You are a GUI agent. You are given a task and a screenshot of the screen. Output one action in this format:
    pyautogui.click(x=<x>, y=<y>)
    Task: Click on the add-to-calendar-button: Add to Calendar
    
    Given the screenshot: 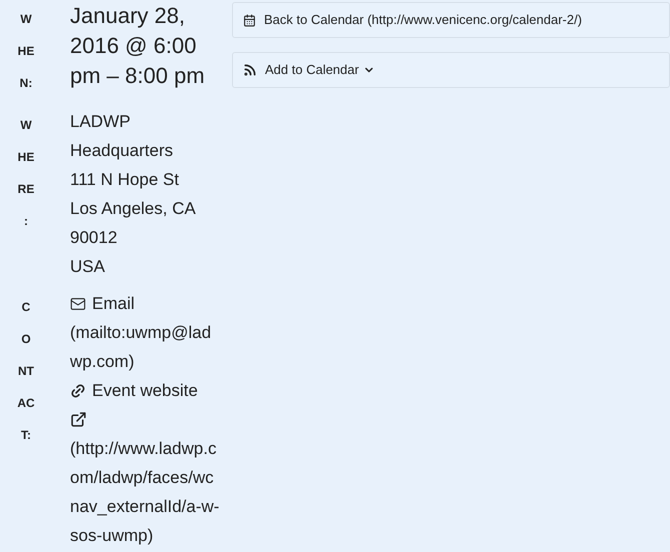 What is the action you would take?
    pyautogui.click(x=451, y=70)
    